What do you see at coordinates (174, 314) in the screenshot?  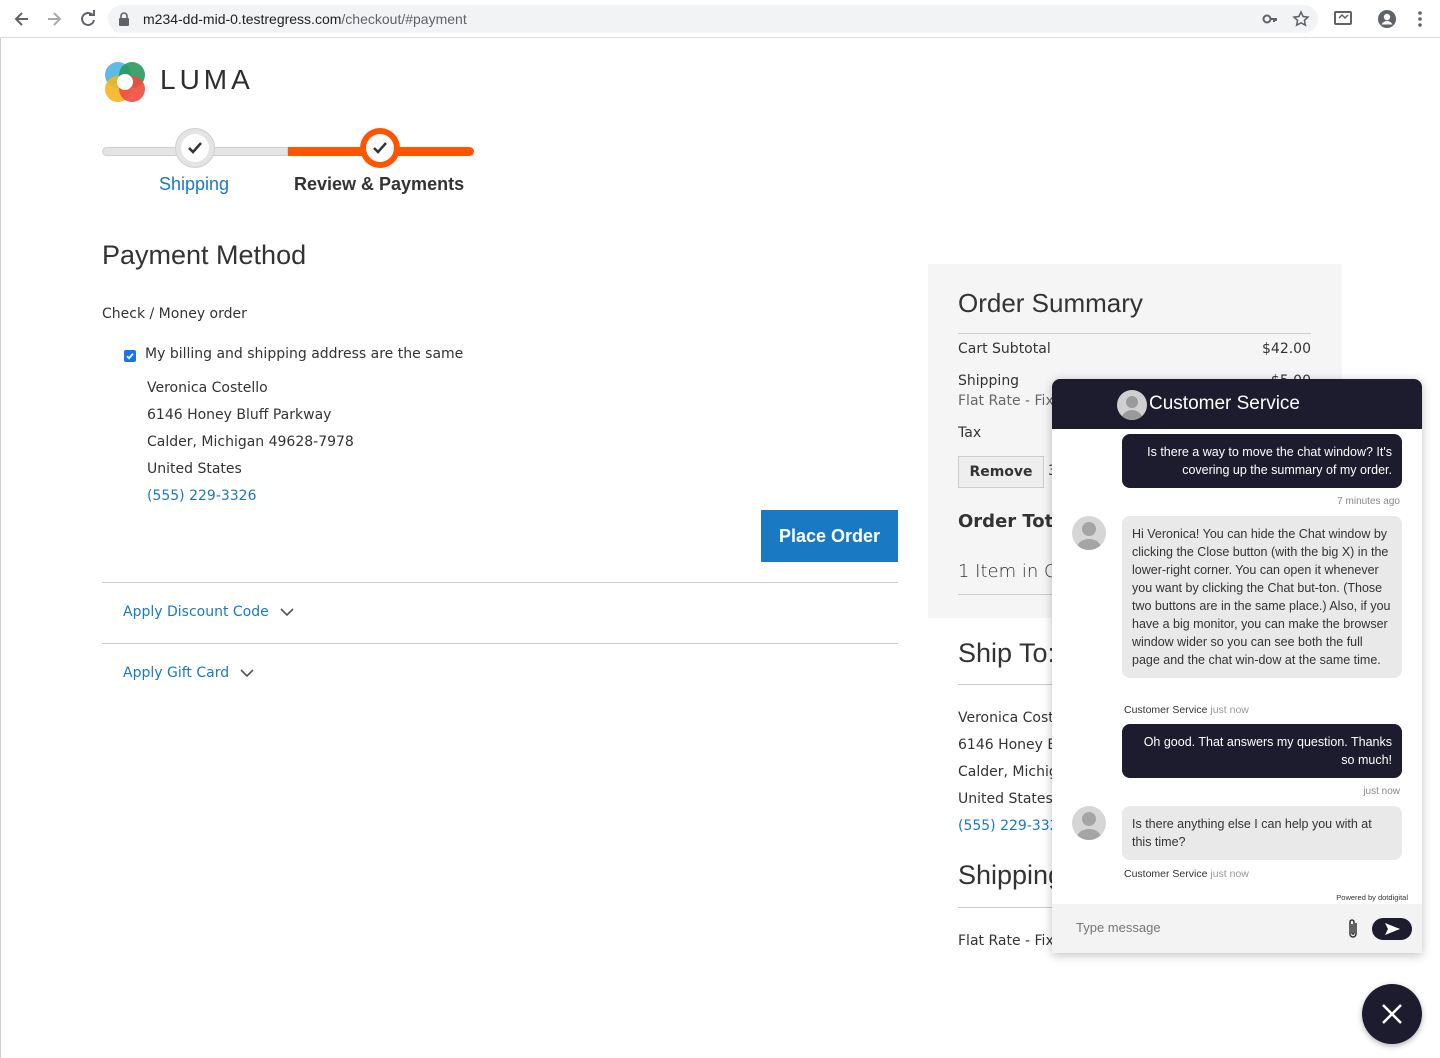 I see `payment-method-name: Check / Money order` at bounding box center [174, 314].